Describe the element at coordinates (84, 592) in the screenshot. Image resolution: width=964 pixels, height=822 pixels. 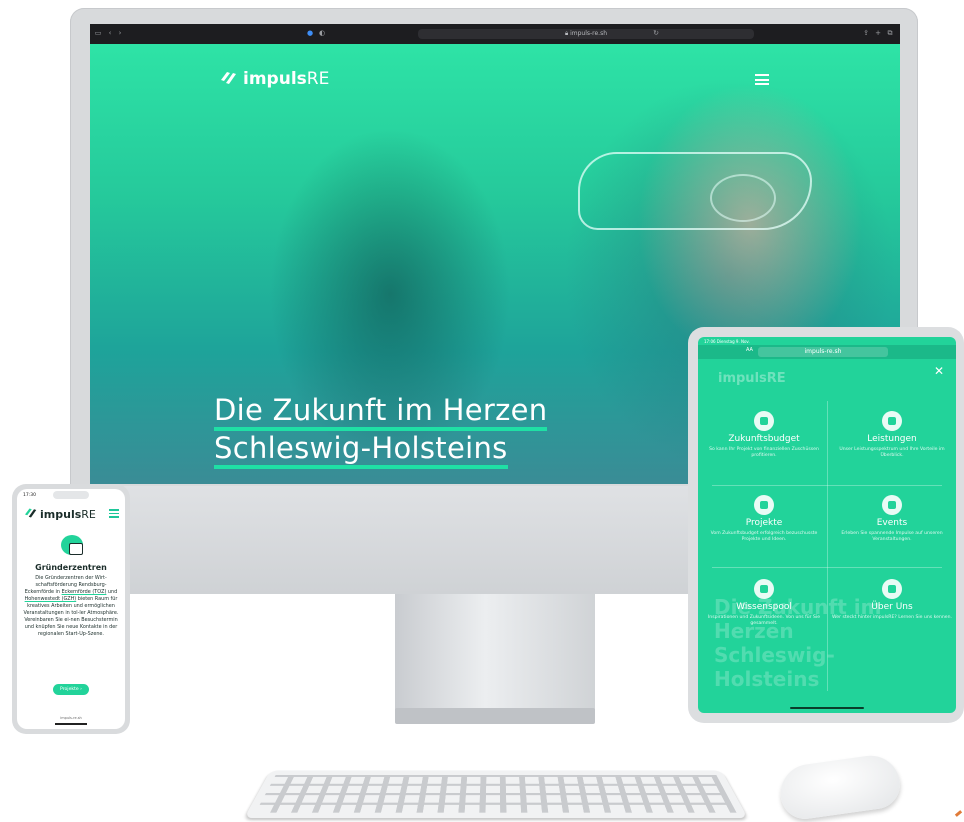
I see `link-eckernfoerde: Eckernförde (TOZ)` at that location.